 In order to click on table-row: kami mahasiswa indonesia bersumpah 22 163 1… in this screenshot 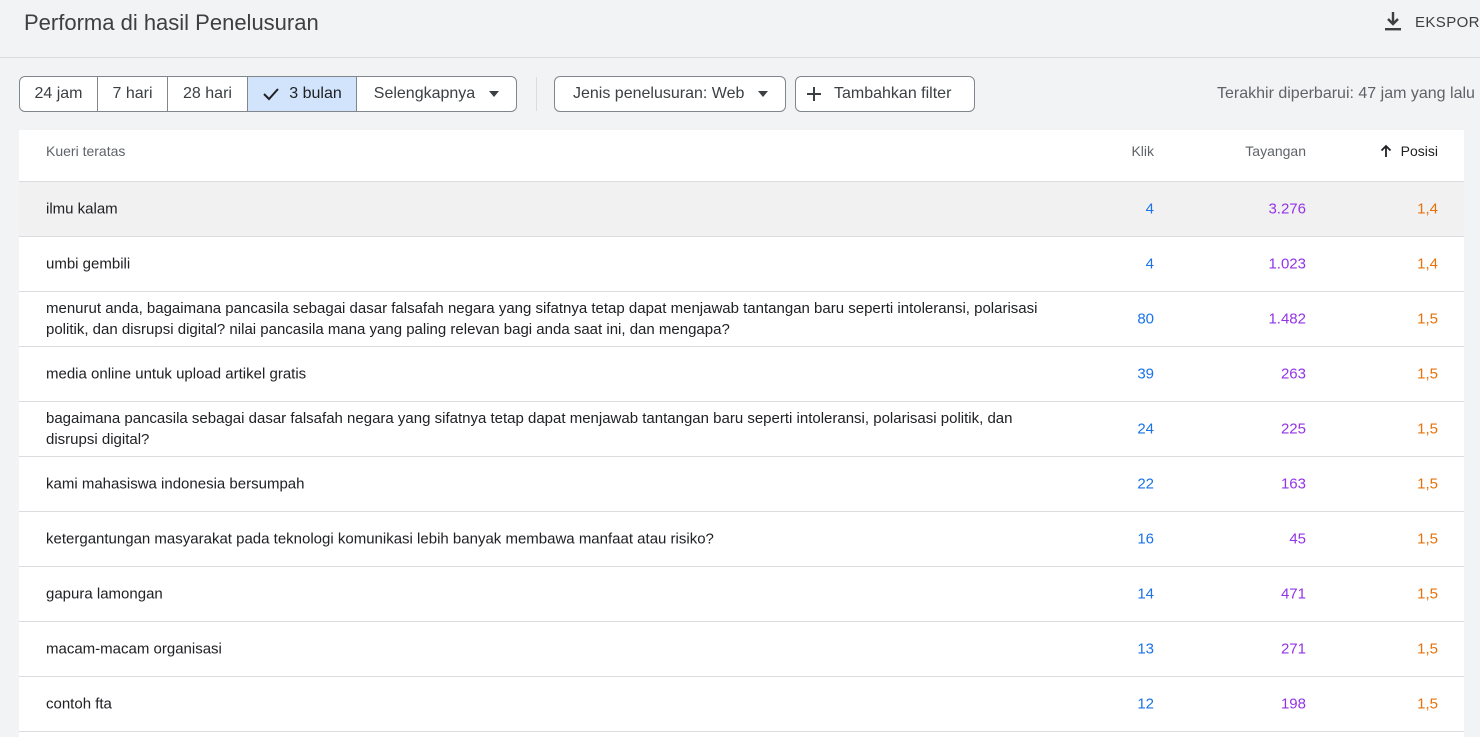, I will do `click(741, 484)`.